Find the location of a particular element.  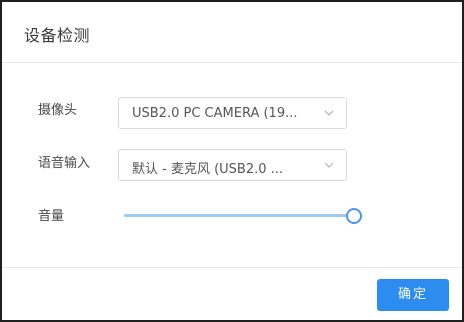

volume-slider-track is located at coordinates (239, 215).